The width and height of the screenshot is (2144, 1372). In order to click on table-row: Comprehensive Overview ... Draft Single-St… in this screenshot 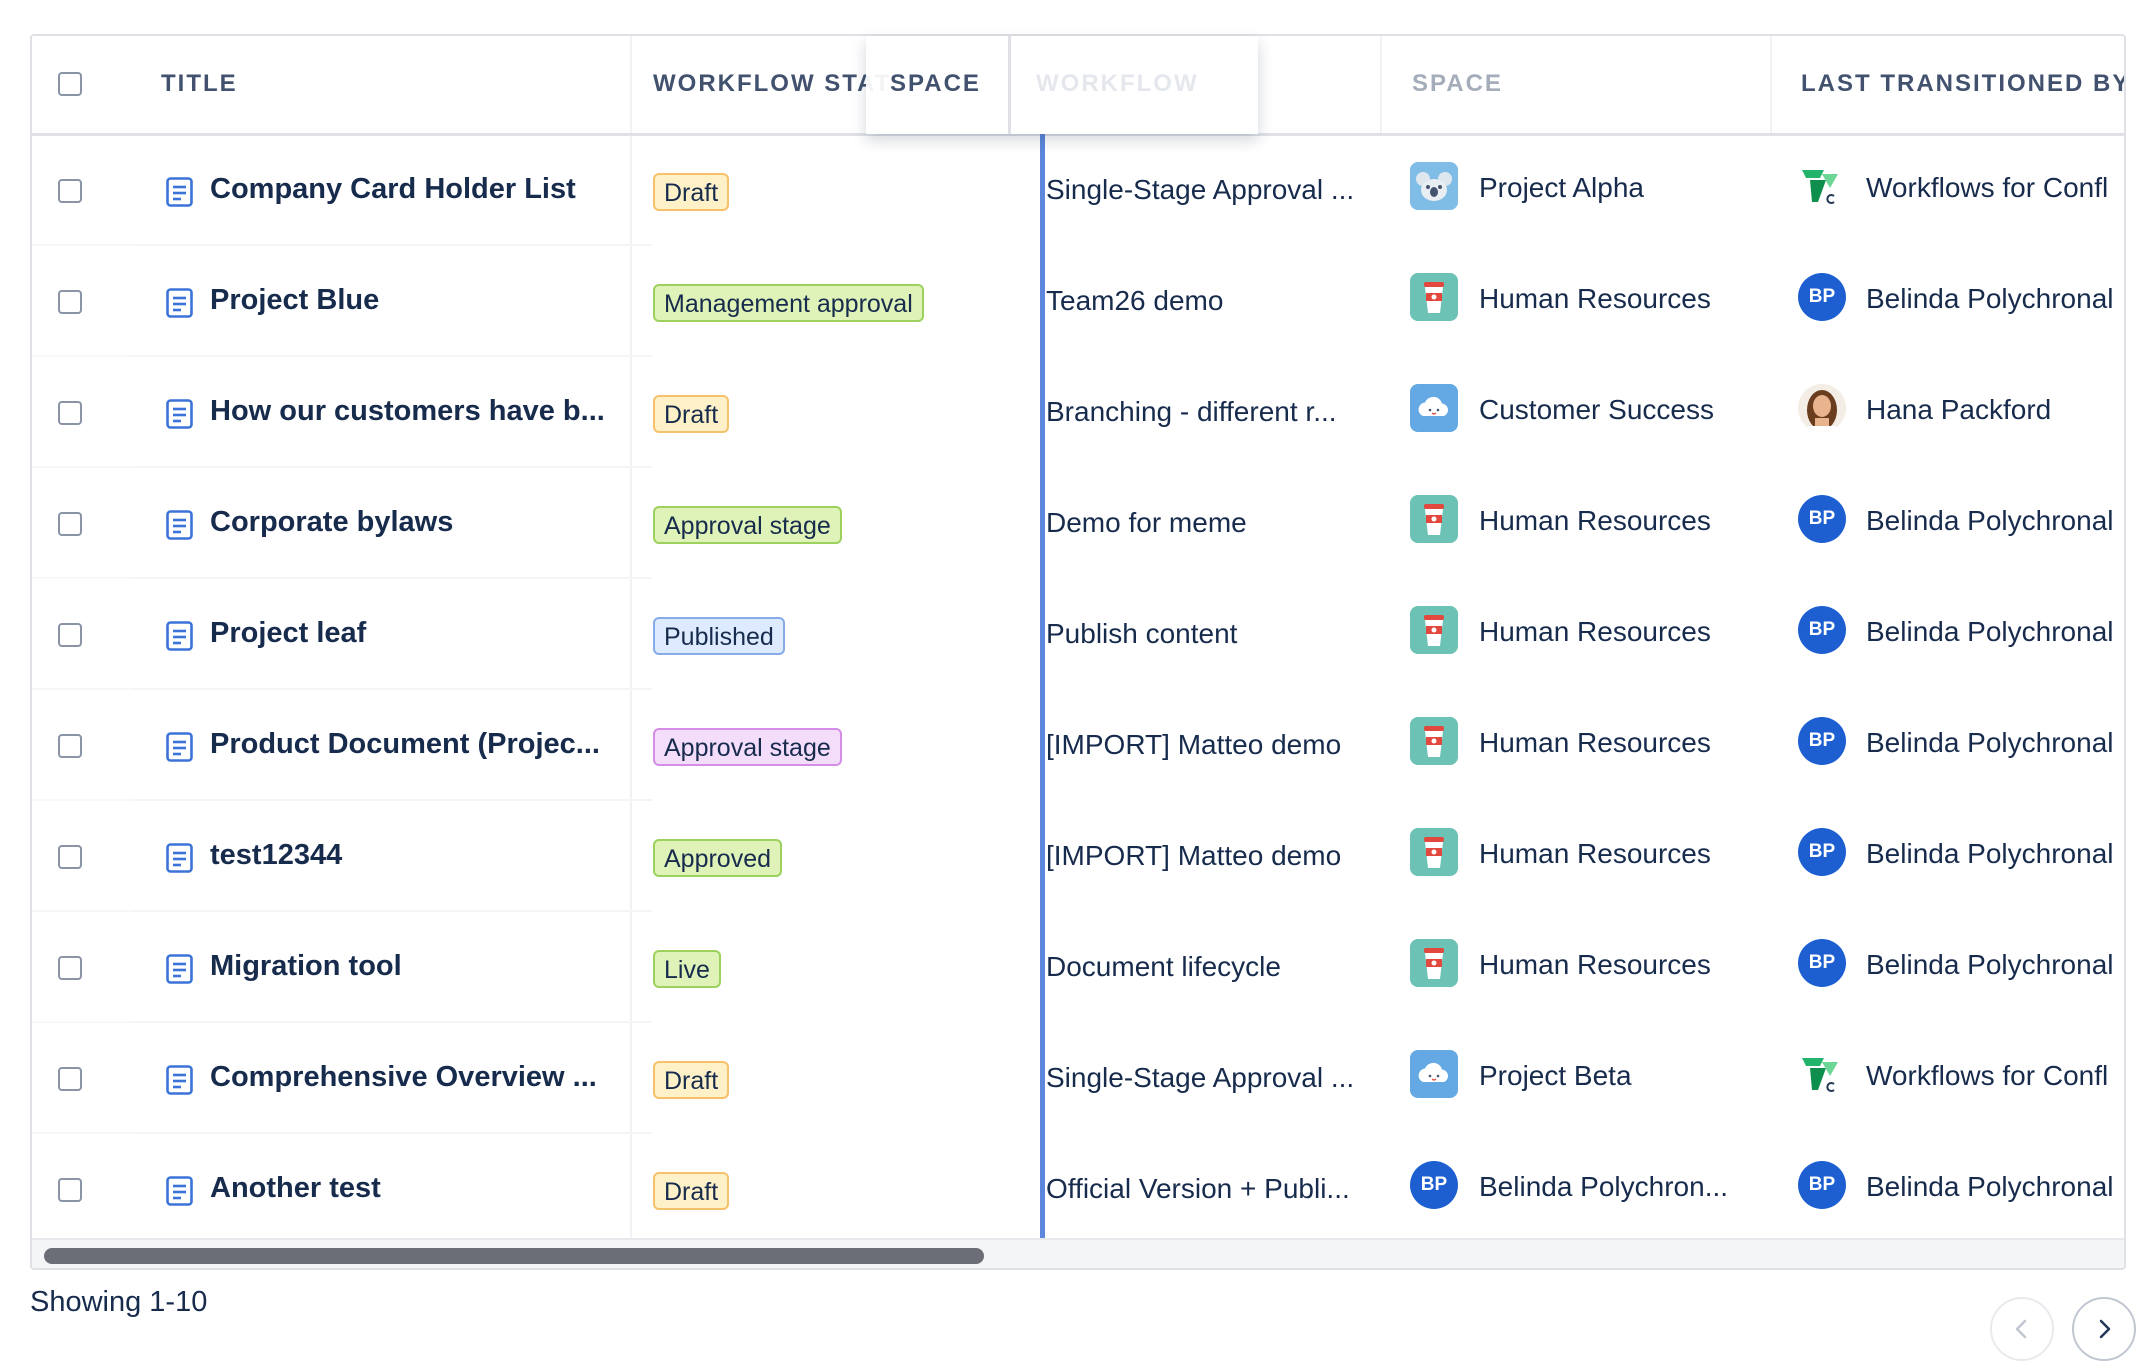, I will do `click(1078, 1079)`.